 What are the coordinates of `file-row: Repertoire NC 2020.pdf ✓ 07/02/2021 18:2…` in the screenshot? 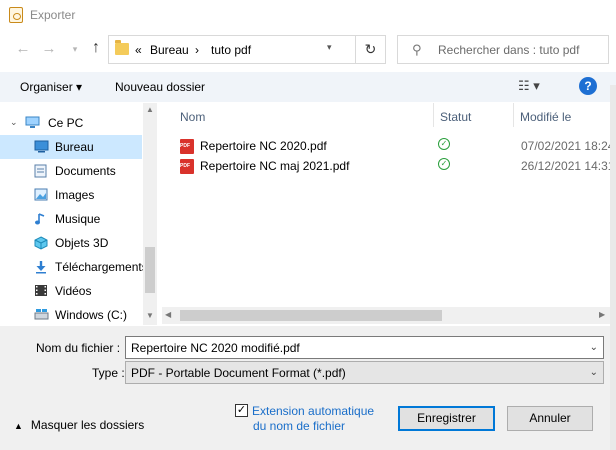 It's located at (389, 146).